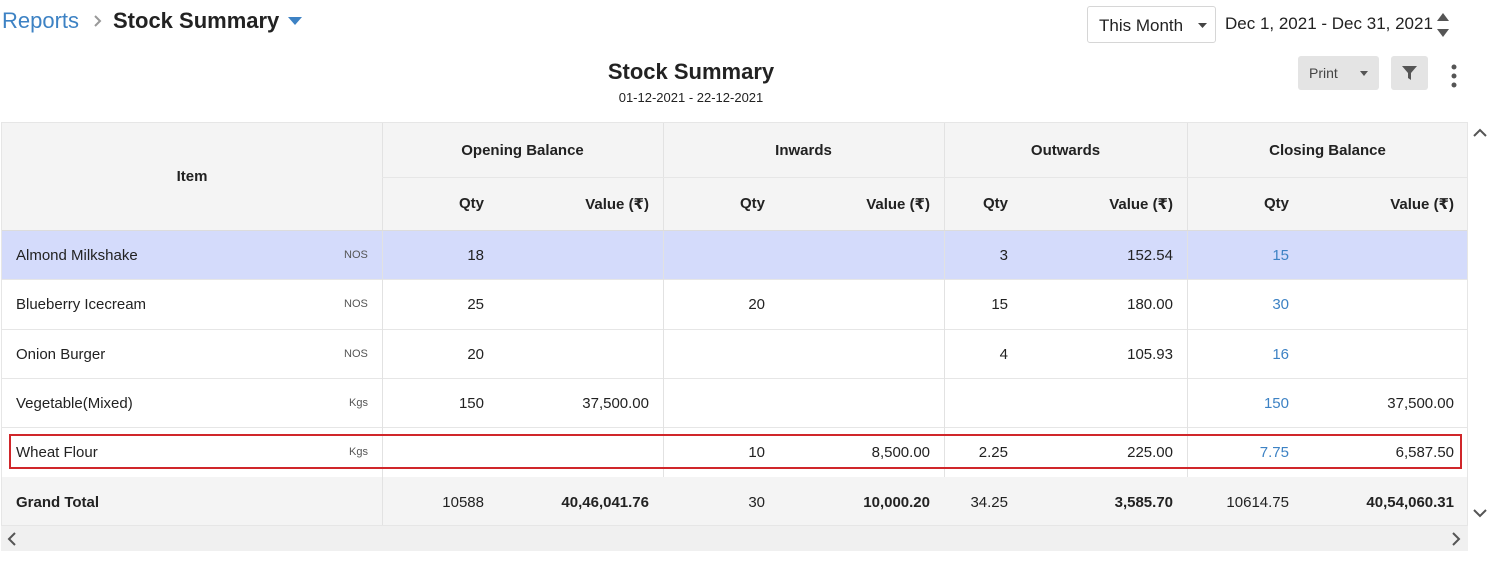 The width and height of the screenshot is (1501, 561). What do you see at coordinates (1141, 25) in the screenshot?
I see `period-select-label: This Month` at bounding box center [1141, 25].